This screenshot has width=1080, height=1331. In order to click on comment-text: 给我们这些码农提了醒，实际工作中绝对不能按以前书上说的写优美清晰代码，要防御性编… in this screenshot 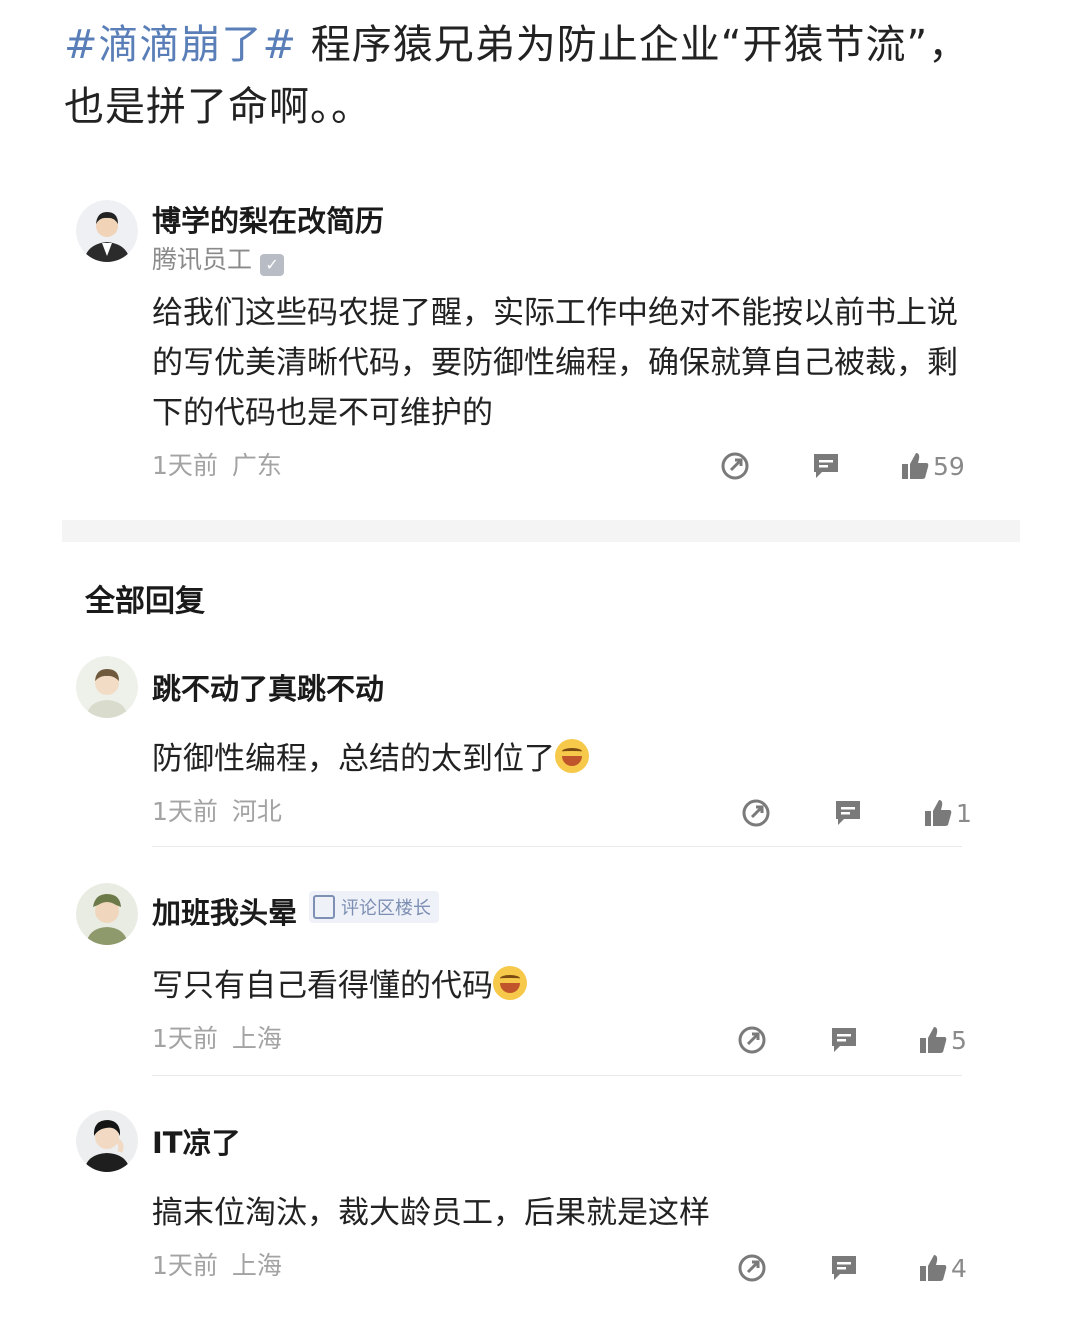, I will do `click(555, 363)`.